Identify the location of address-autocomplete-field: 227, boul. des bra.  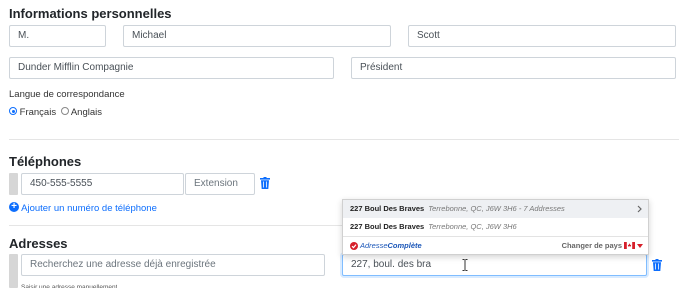
(494, 265).